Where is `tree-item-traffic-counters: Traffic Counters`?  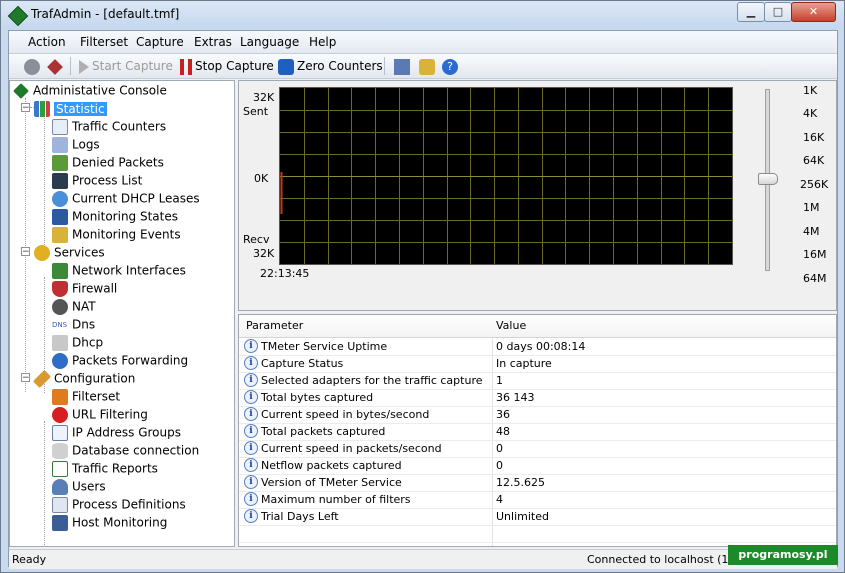 tree-item-traffic-counters: Traffic Counters is located at coordinates (109, 126).